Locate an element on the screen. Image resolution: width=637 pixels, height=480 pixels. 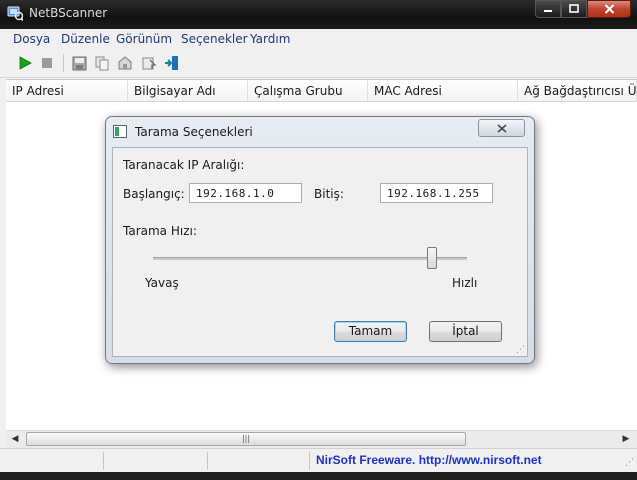
scan-speed-slider-track is located at coordinates (310, 258).